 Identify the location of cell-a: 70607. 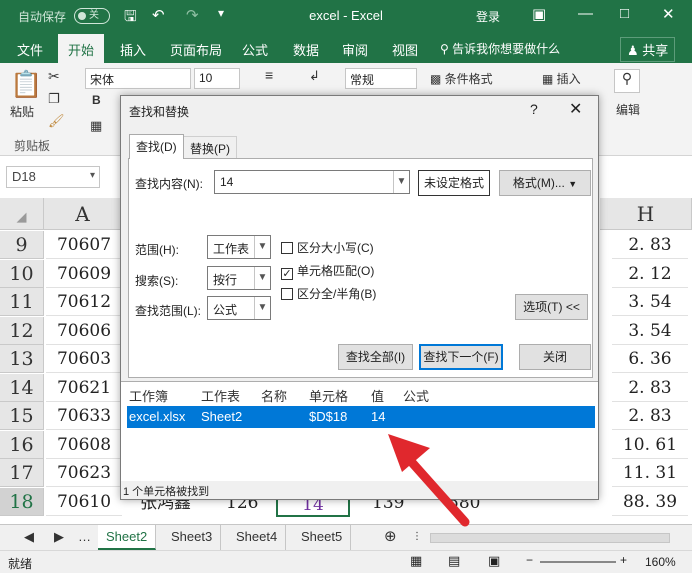
(84, 245).